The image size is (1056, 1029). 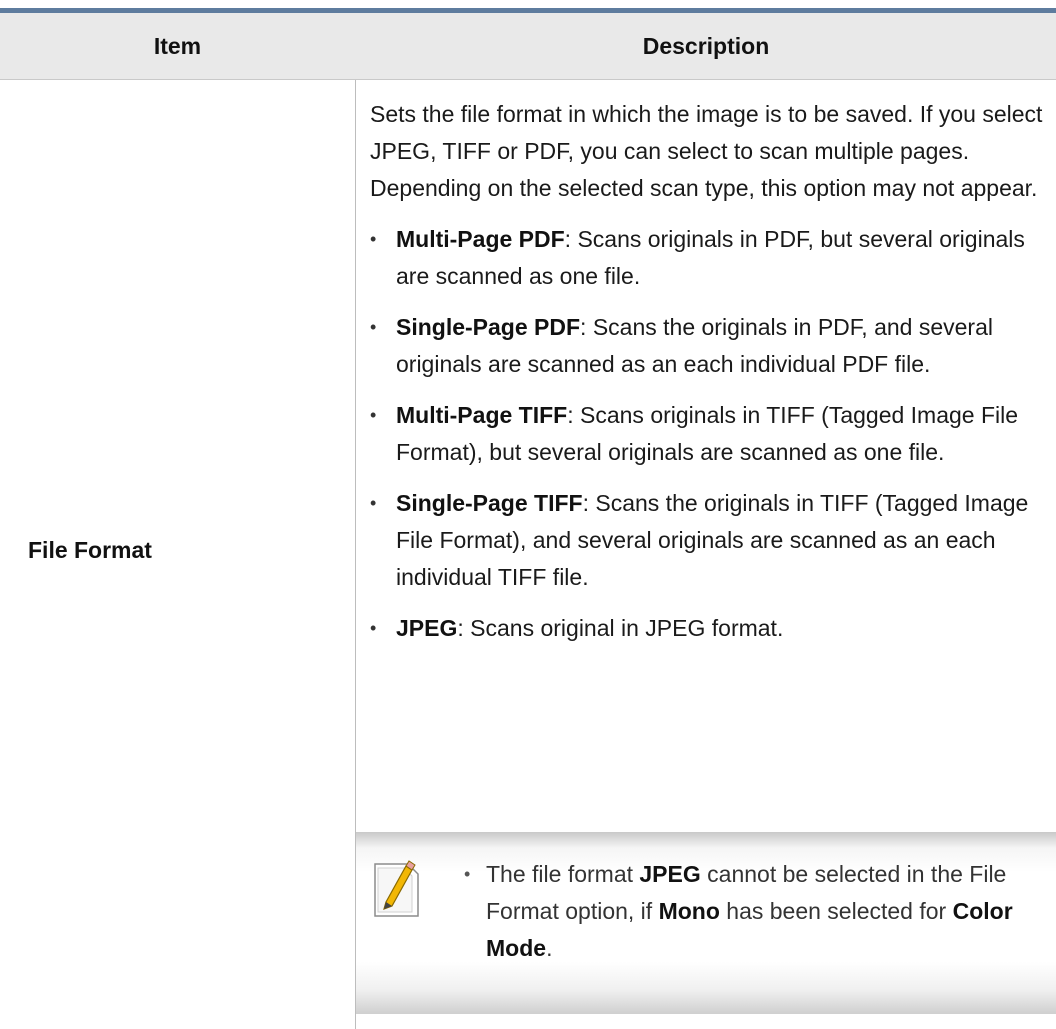 What do you see at coordinates (670, 874) in the screenshot?
I see `note-bold-jpeg: JPEG` at bounding box center [670, 874].